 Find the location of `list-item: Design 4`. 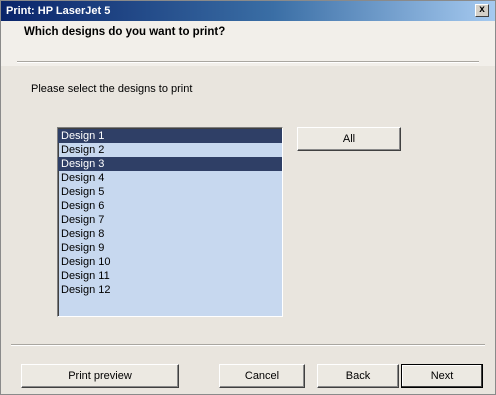

list-item: Design 4 is located at coordinates (170, 178).